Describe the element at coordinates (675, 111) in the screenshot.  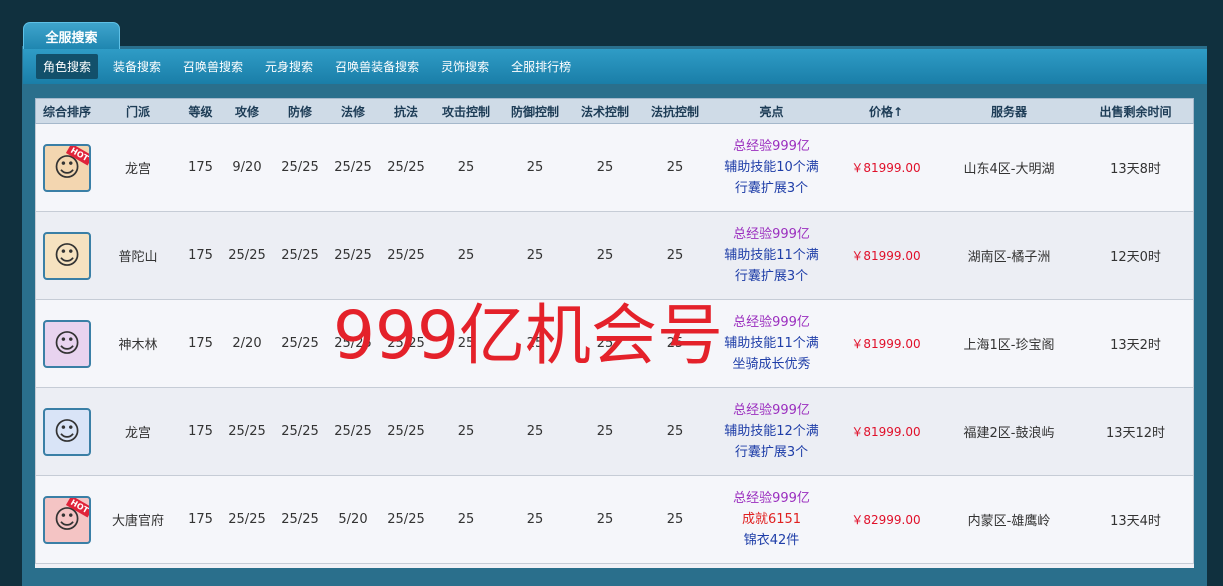
I see `col-header-resist-control: 法抗控制` at that location.